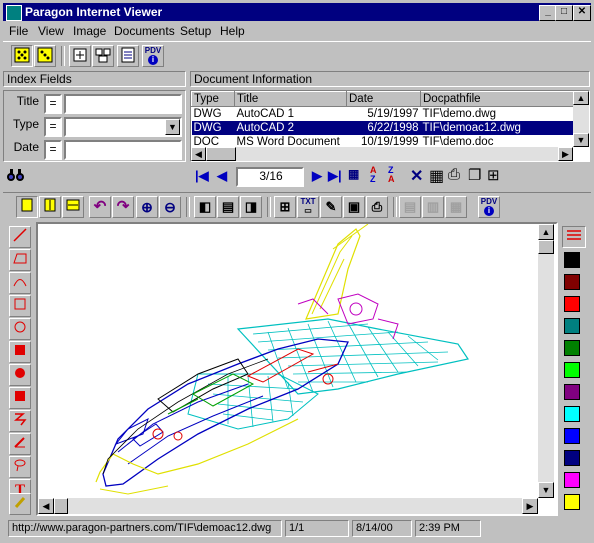 This screenshot has width=594, height=543. What do you see at coordinates (20, 421) in the screenshot?
I see `freehand-tool-icon` at bounding box center [20, 421].